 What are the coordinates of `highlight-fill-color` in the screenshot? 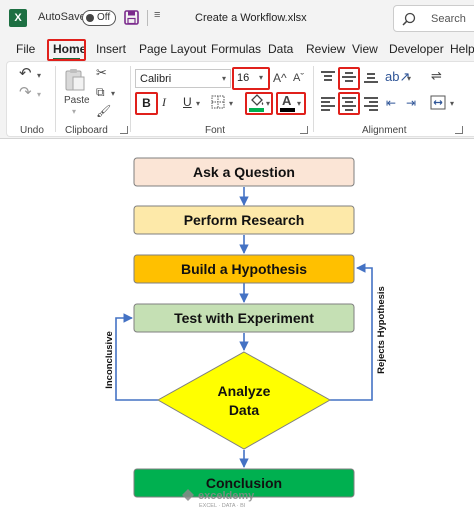 It's located at (259, 103).